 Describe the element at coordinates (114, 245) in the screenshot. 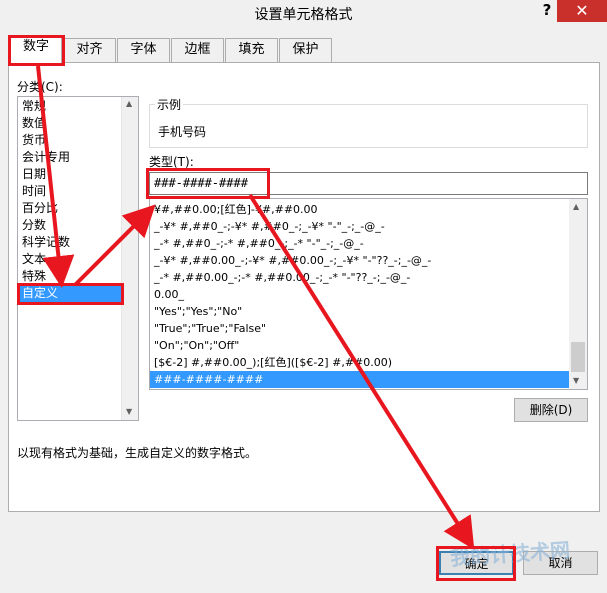

I see `arrow-to-type` at that location.